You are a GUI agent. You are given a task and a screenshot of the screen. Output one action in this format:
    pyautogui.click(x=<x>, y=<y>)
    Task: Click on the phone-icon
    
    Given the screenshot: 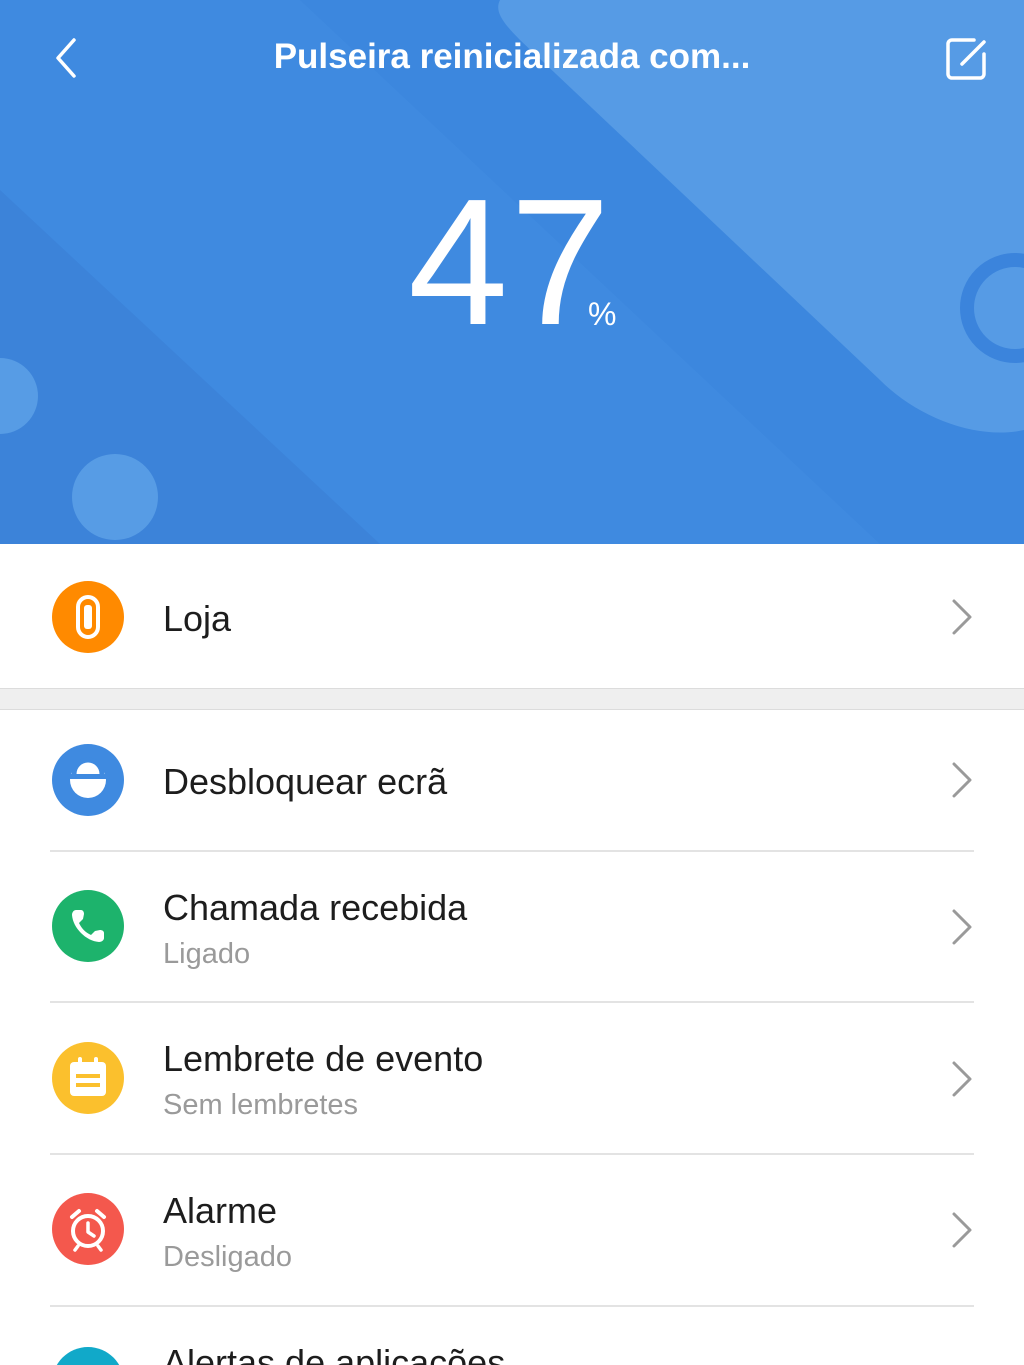 What is the action you would take?
    pyautogui.click(x=88, y=926)
    